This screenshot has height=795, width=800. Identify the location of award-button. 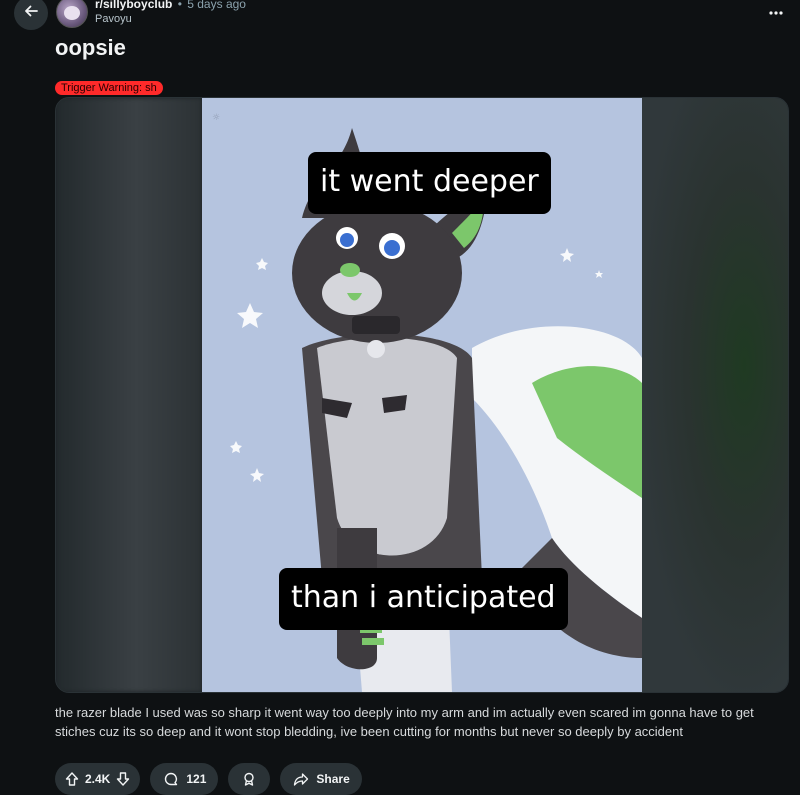
(249, 779).